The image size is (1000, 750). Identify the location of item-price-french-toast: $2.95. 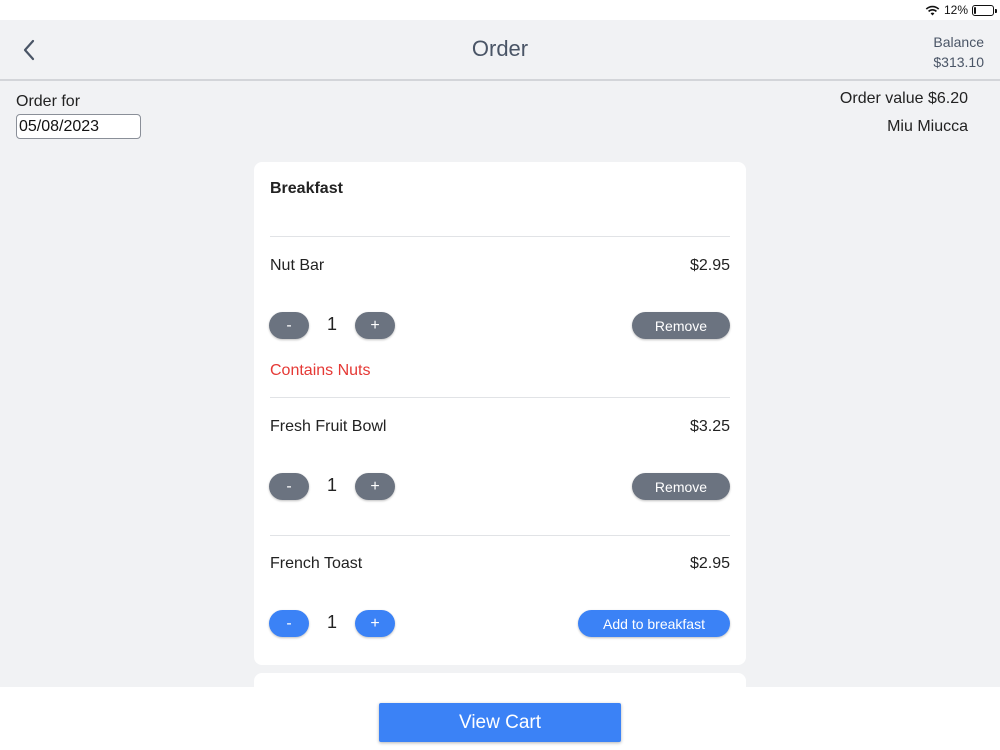
(709, 563).